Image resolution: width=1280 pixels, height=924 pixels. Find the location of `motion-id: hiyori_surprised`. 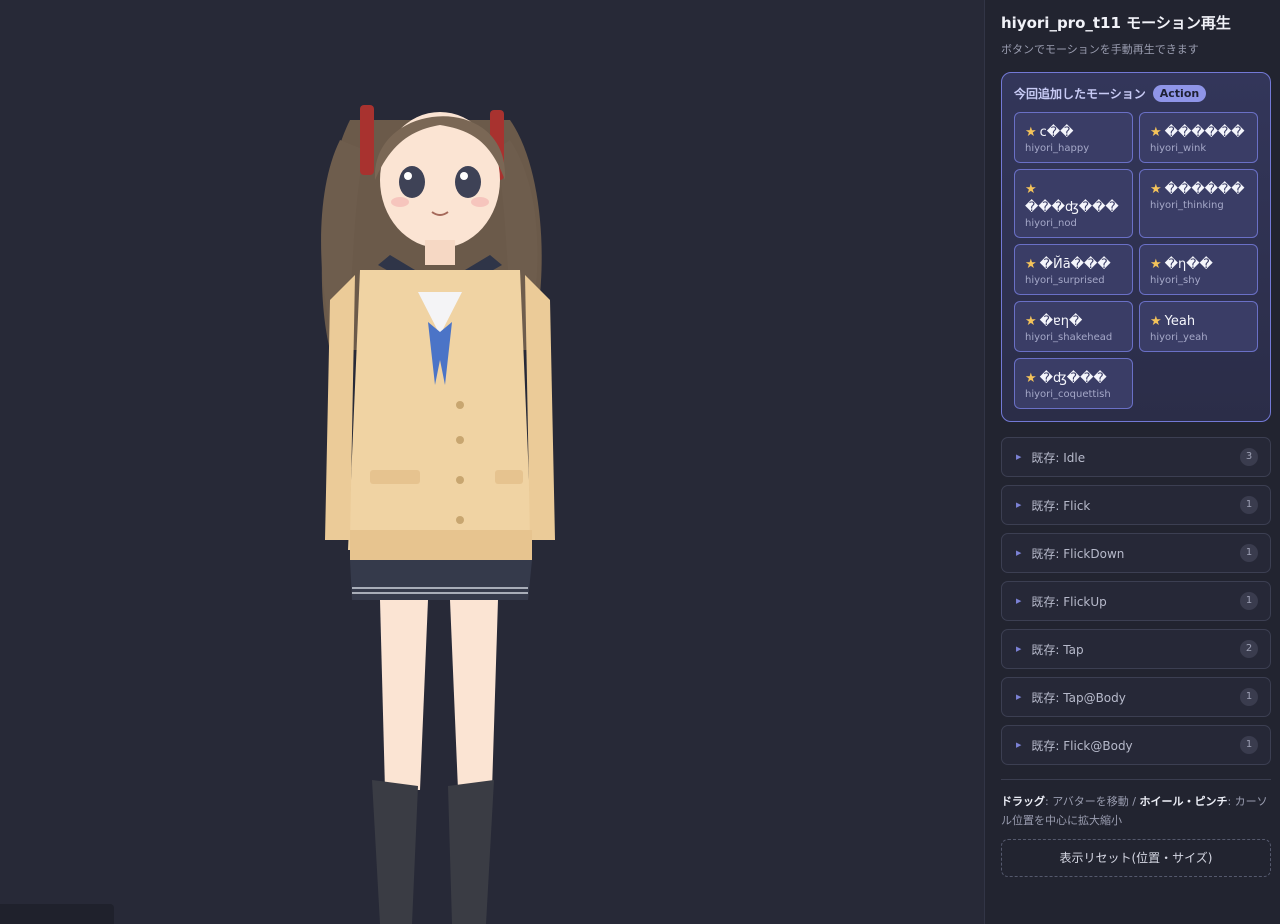

motion-id: hiyori_surprised is located at coordinates (1065, 280).